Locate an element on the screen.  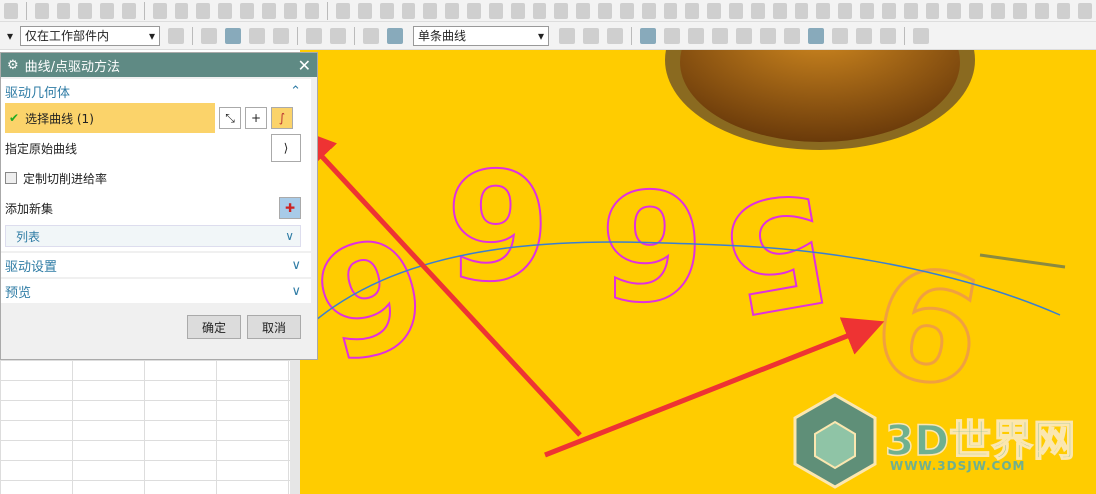
polygon-icon is located at coordinates (314, 35).